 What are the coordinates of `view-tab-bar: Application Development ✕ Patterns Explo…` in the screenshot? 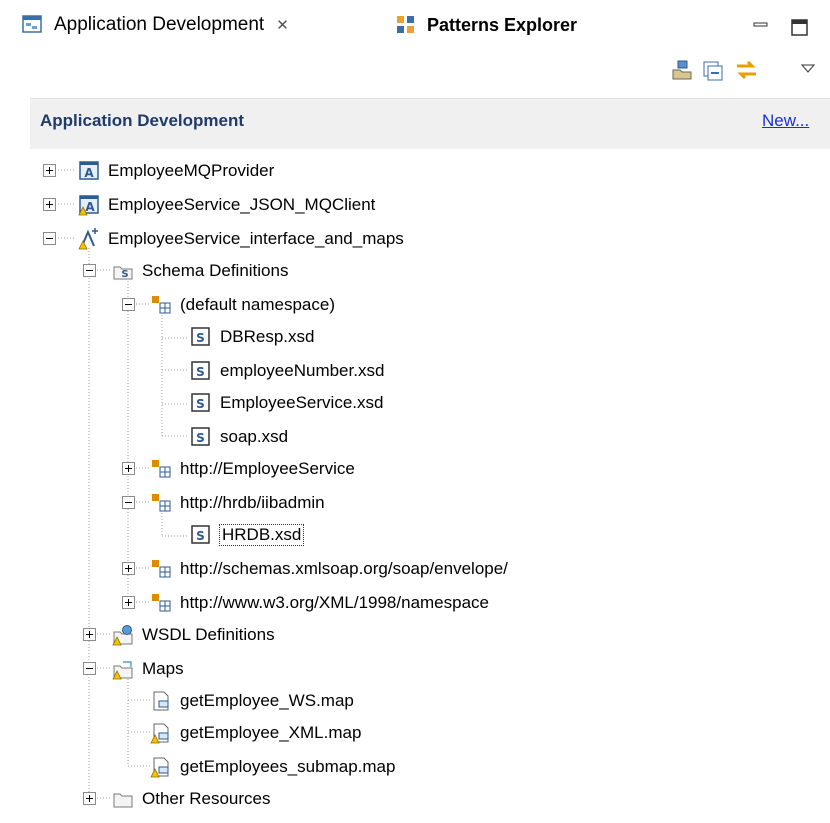 It's located at (415, 30).